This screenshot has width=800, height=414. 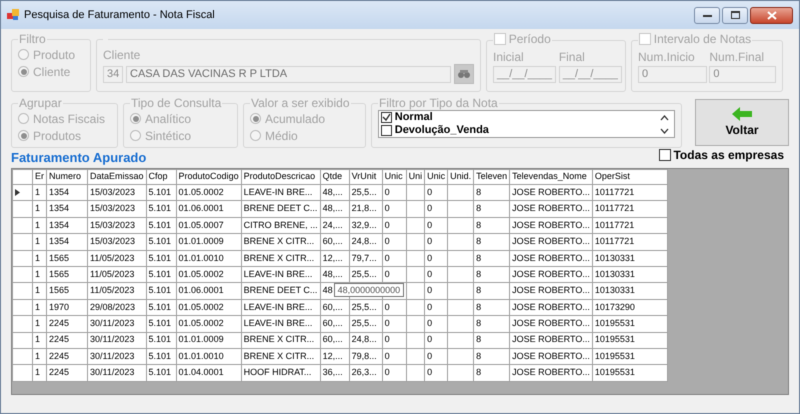 I want to click on group-title: Agrupar, so click(x=40, y=103).